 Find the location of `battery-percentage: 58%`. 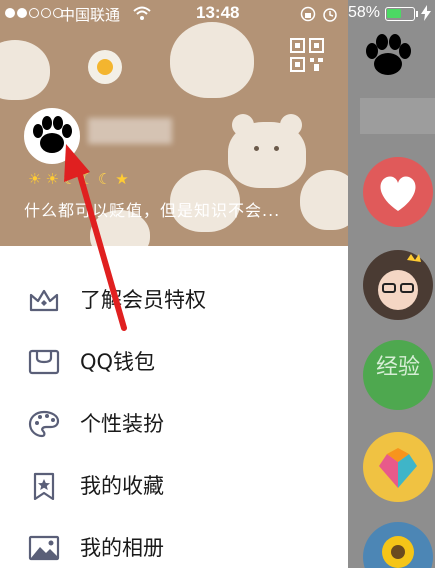

battery-percentage: 58% is located at coordinates (364, 12).